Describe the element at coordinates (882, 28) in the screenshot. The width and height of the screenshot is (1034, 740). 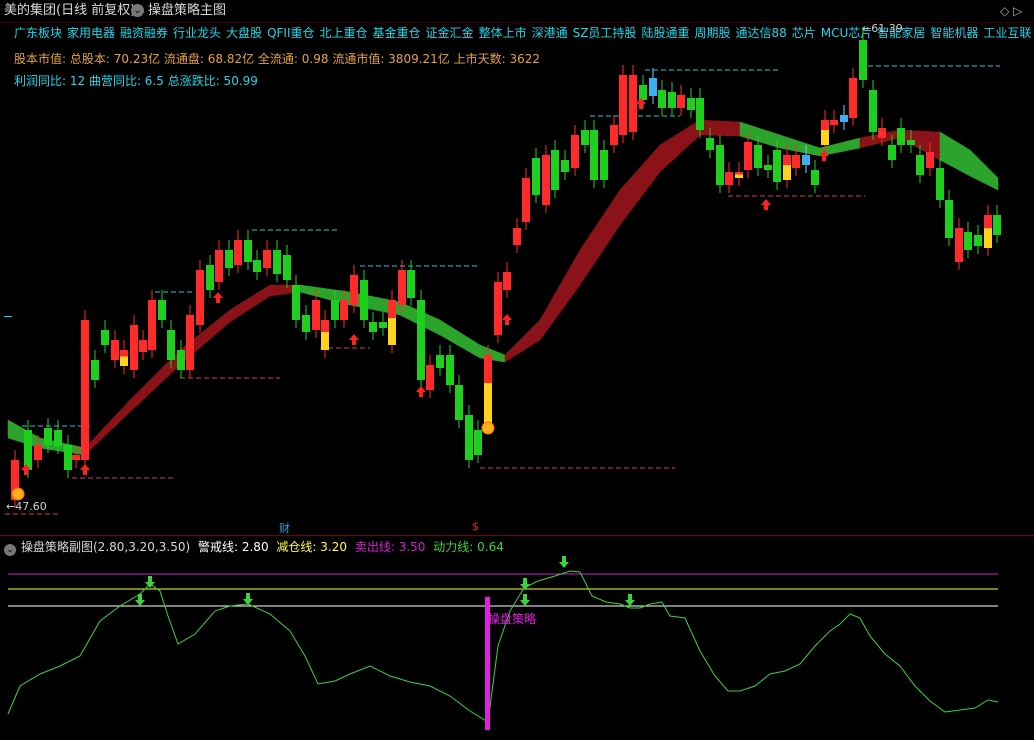
I see `high-price-label: ←61.39` at that location.